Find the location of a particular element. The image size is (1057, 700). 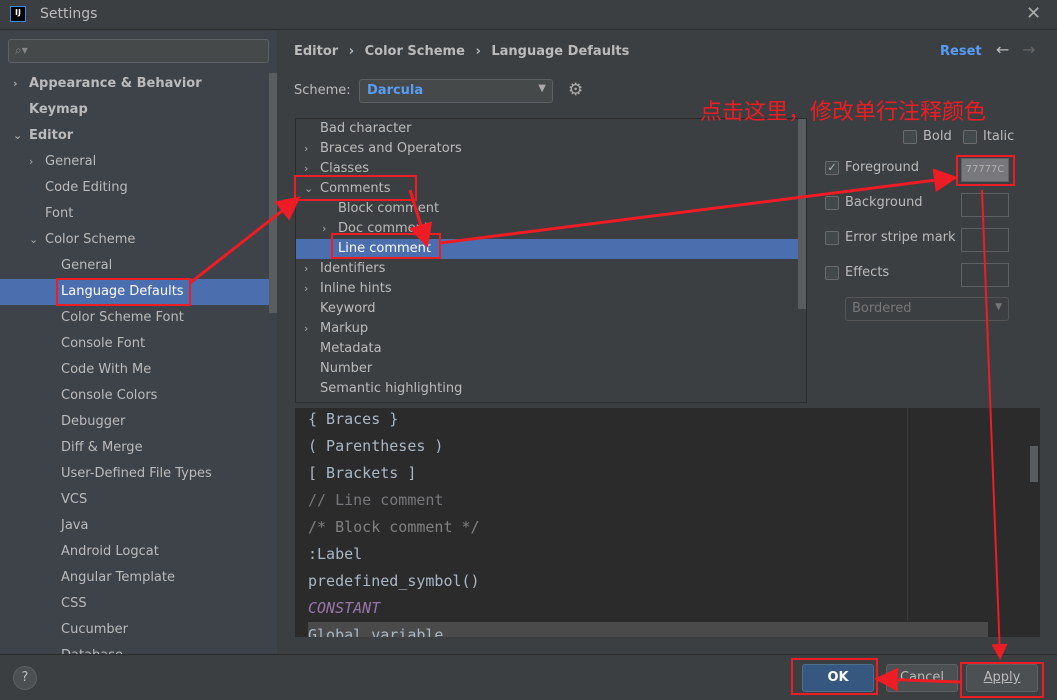

sidebar-item: Language Defaults is located at coordinates (134, 292).